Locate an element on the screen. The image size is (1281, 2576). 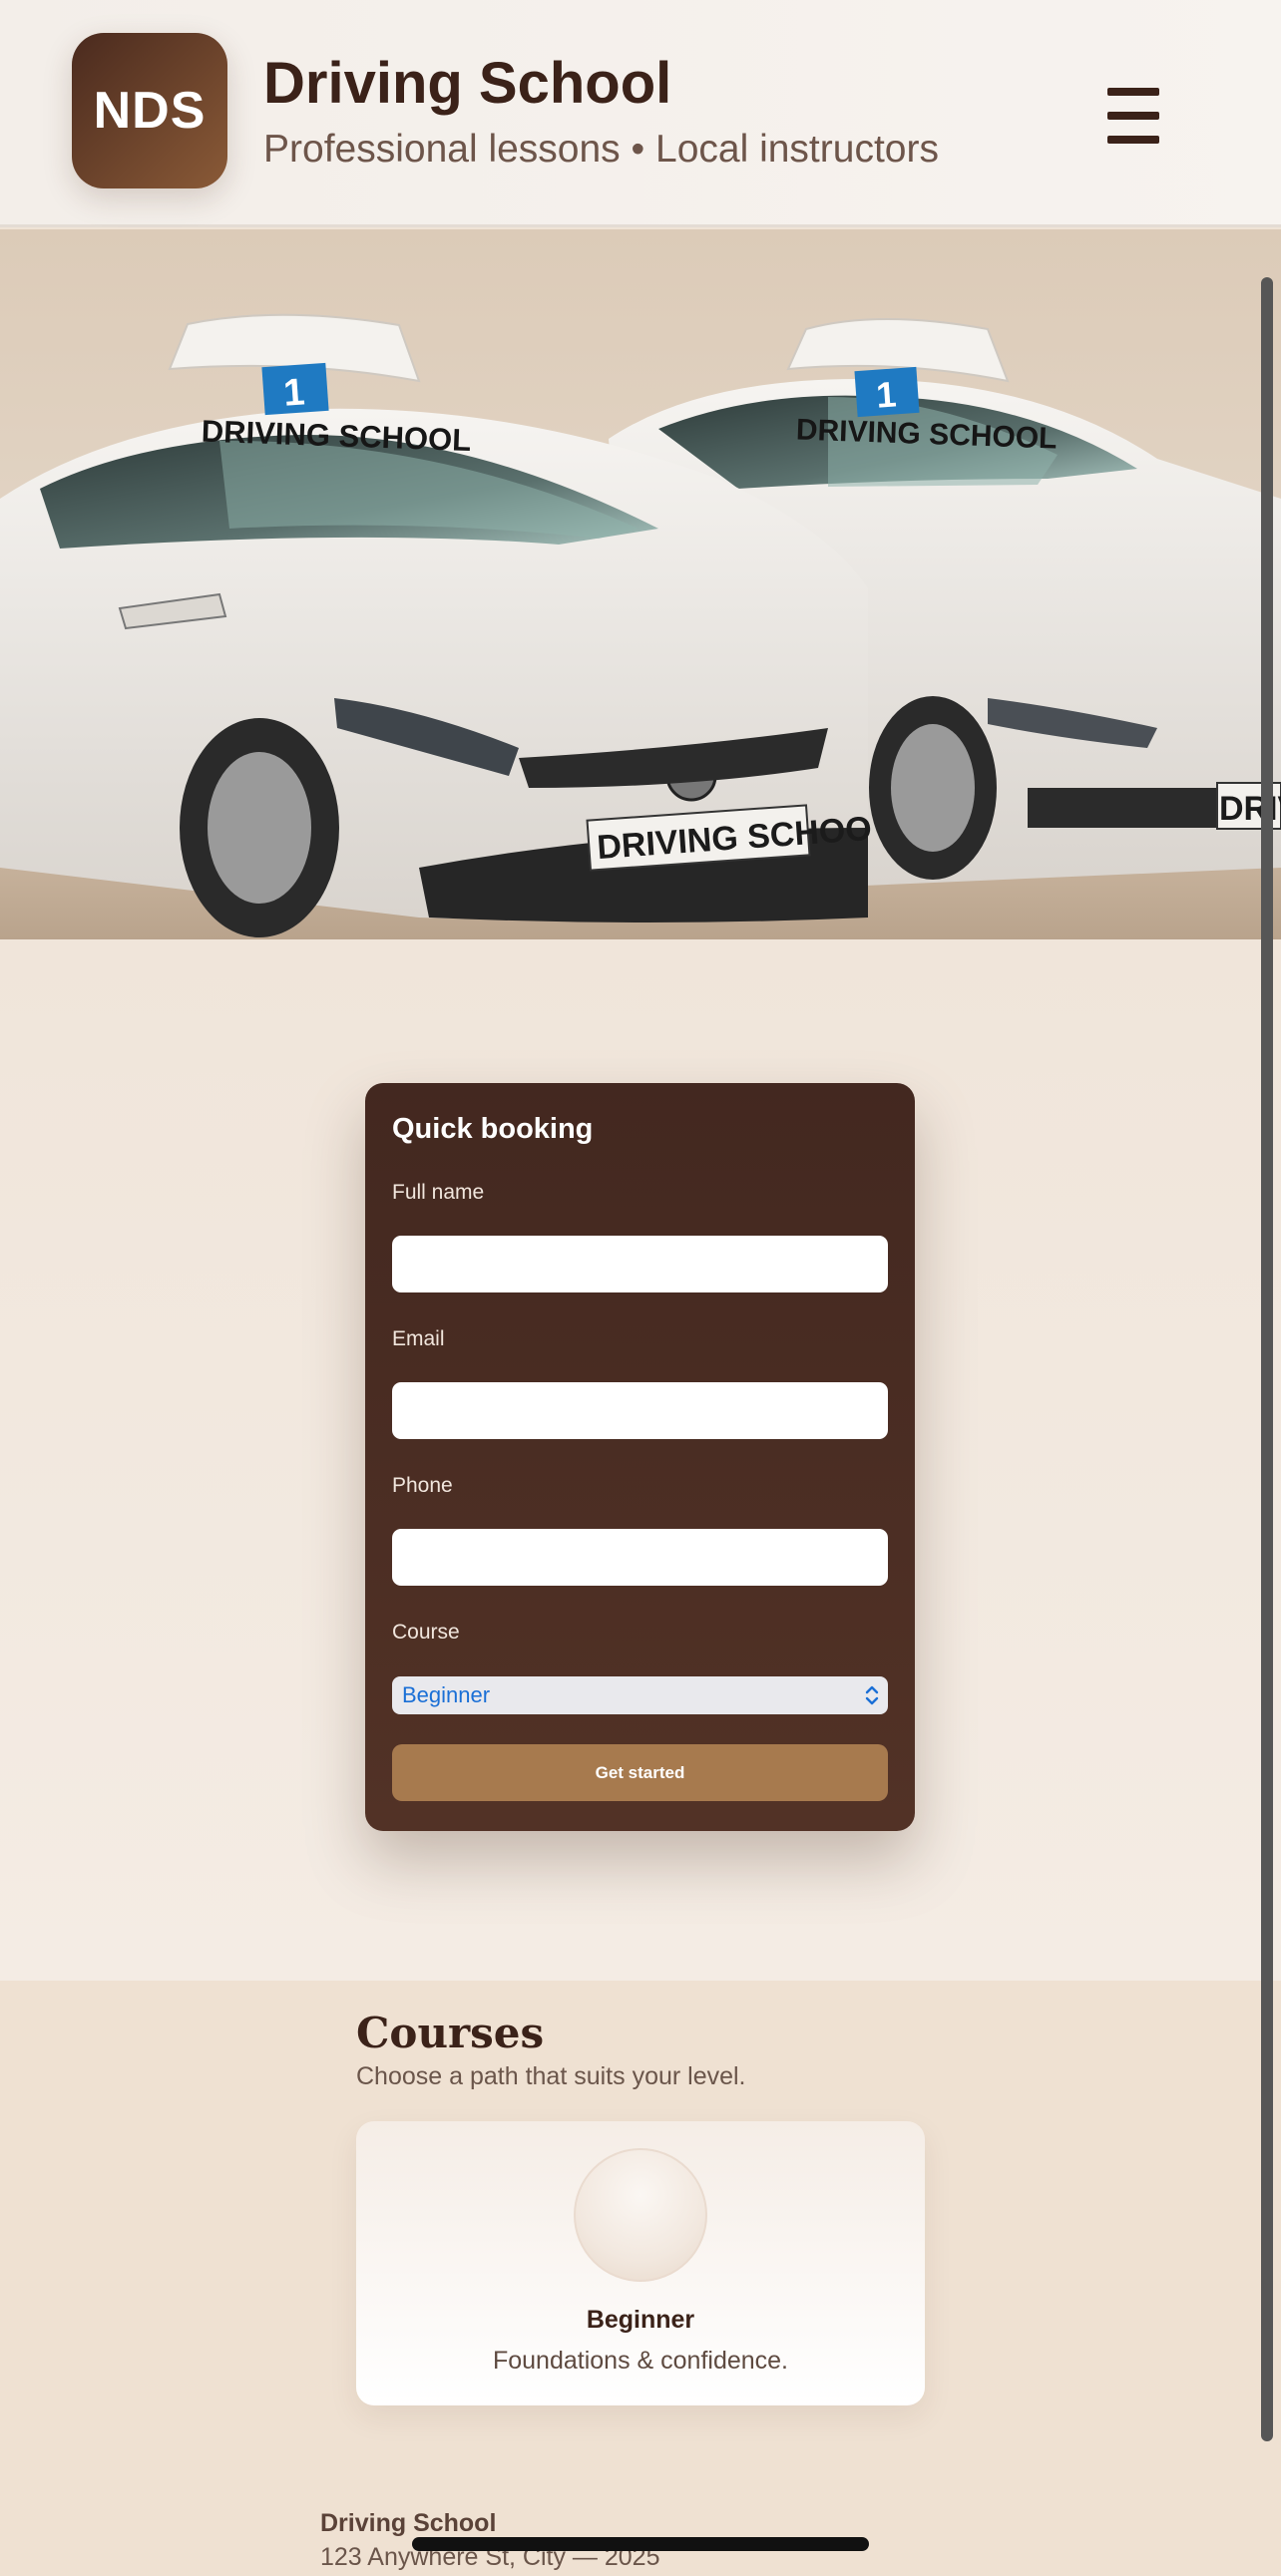
course-select: Beginner is located at coordinates (640, 1695).